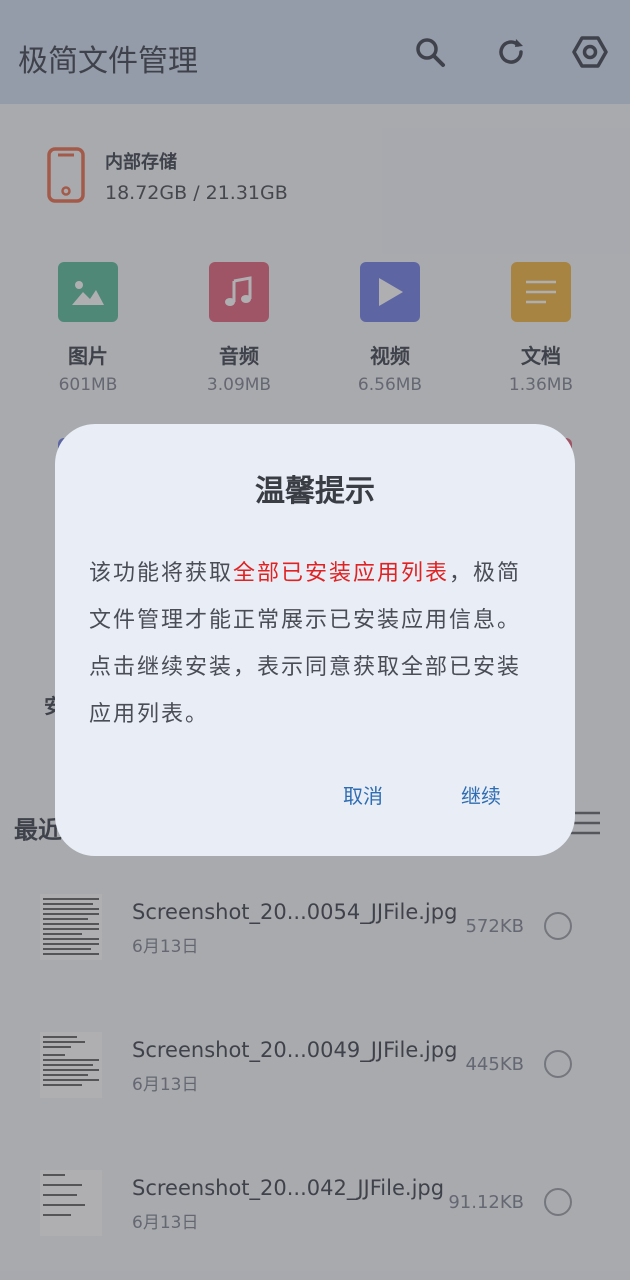 The width and height of the screenshot is (630, 1280). What do you see at coordinates (315, 491) in the screenshot?
I see `dialog-title: 温馨提示` at bounding box center [315, 491].